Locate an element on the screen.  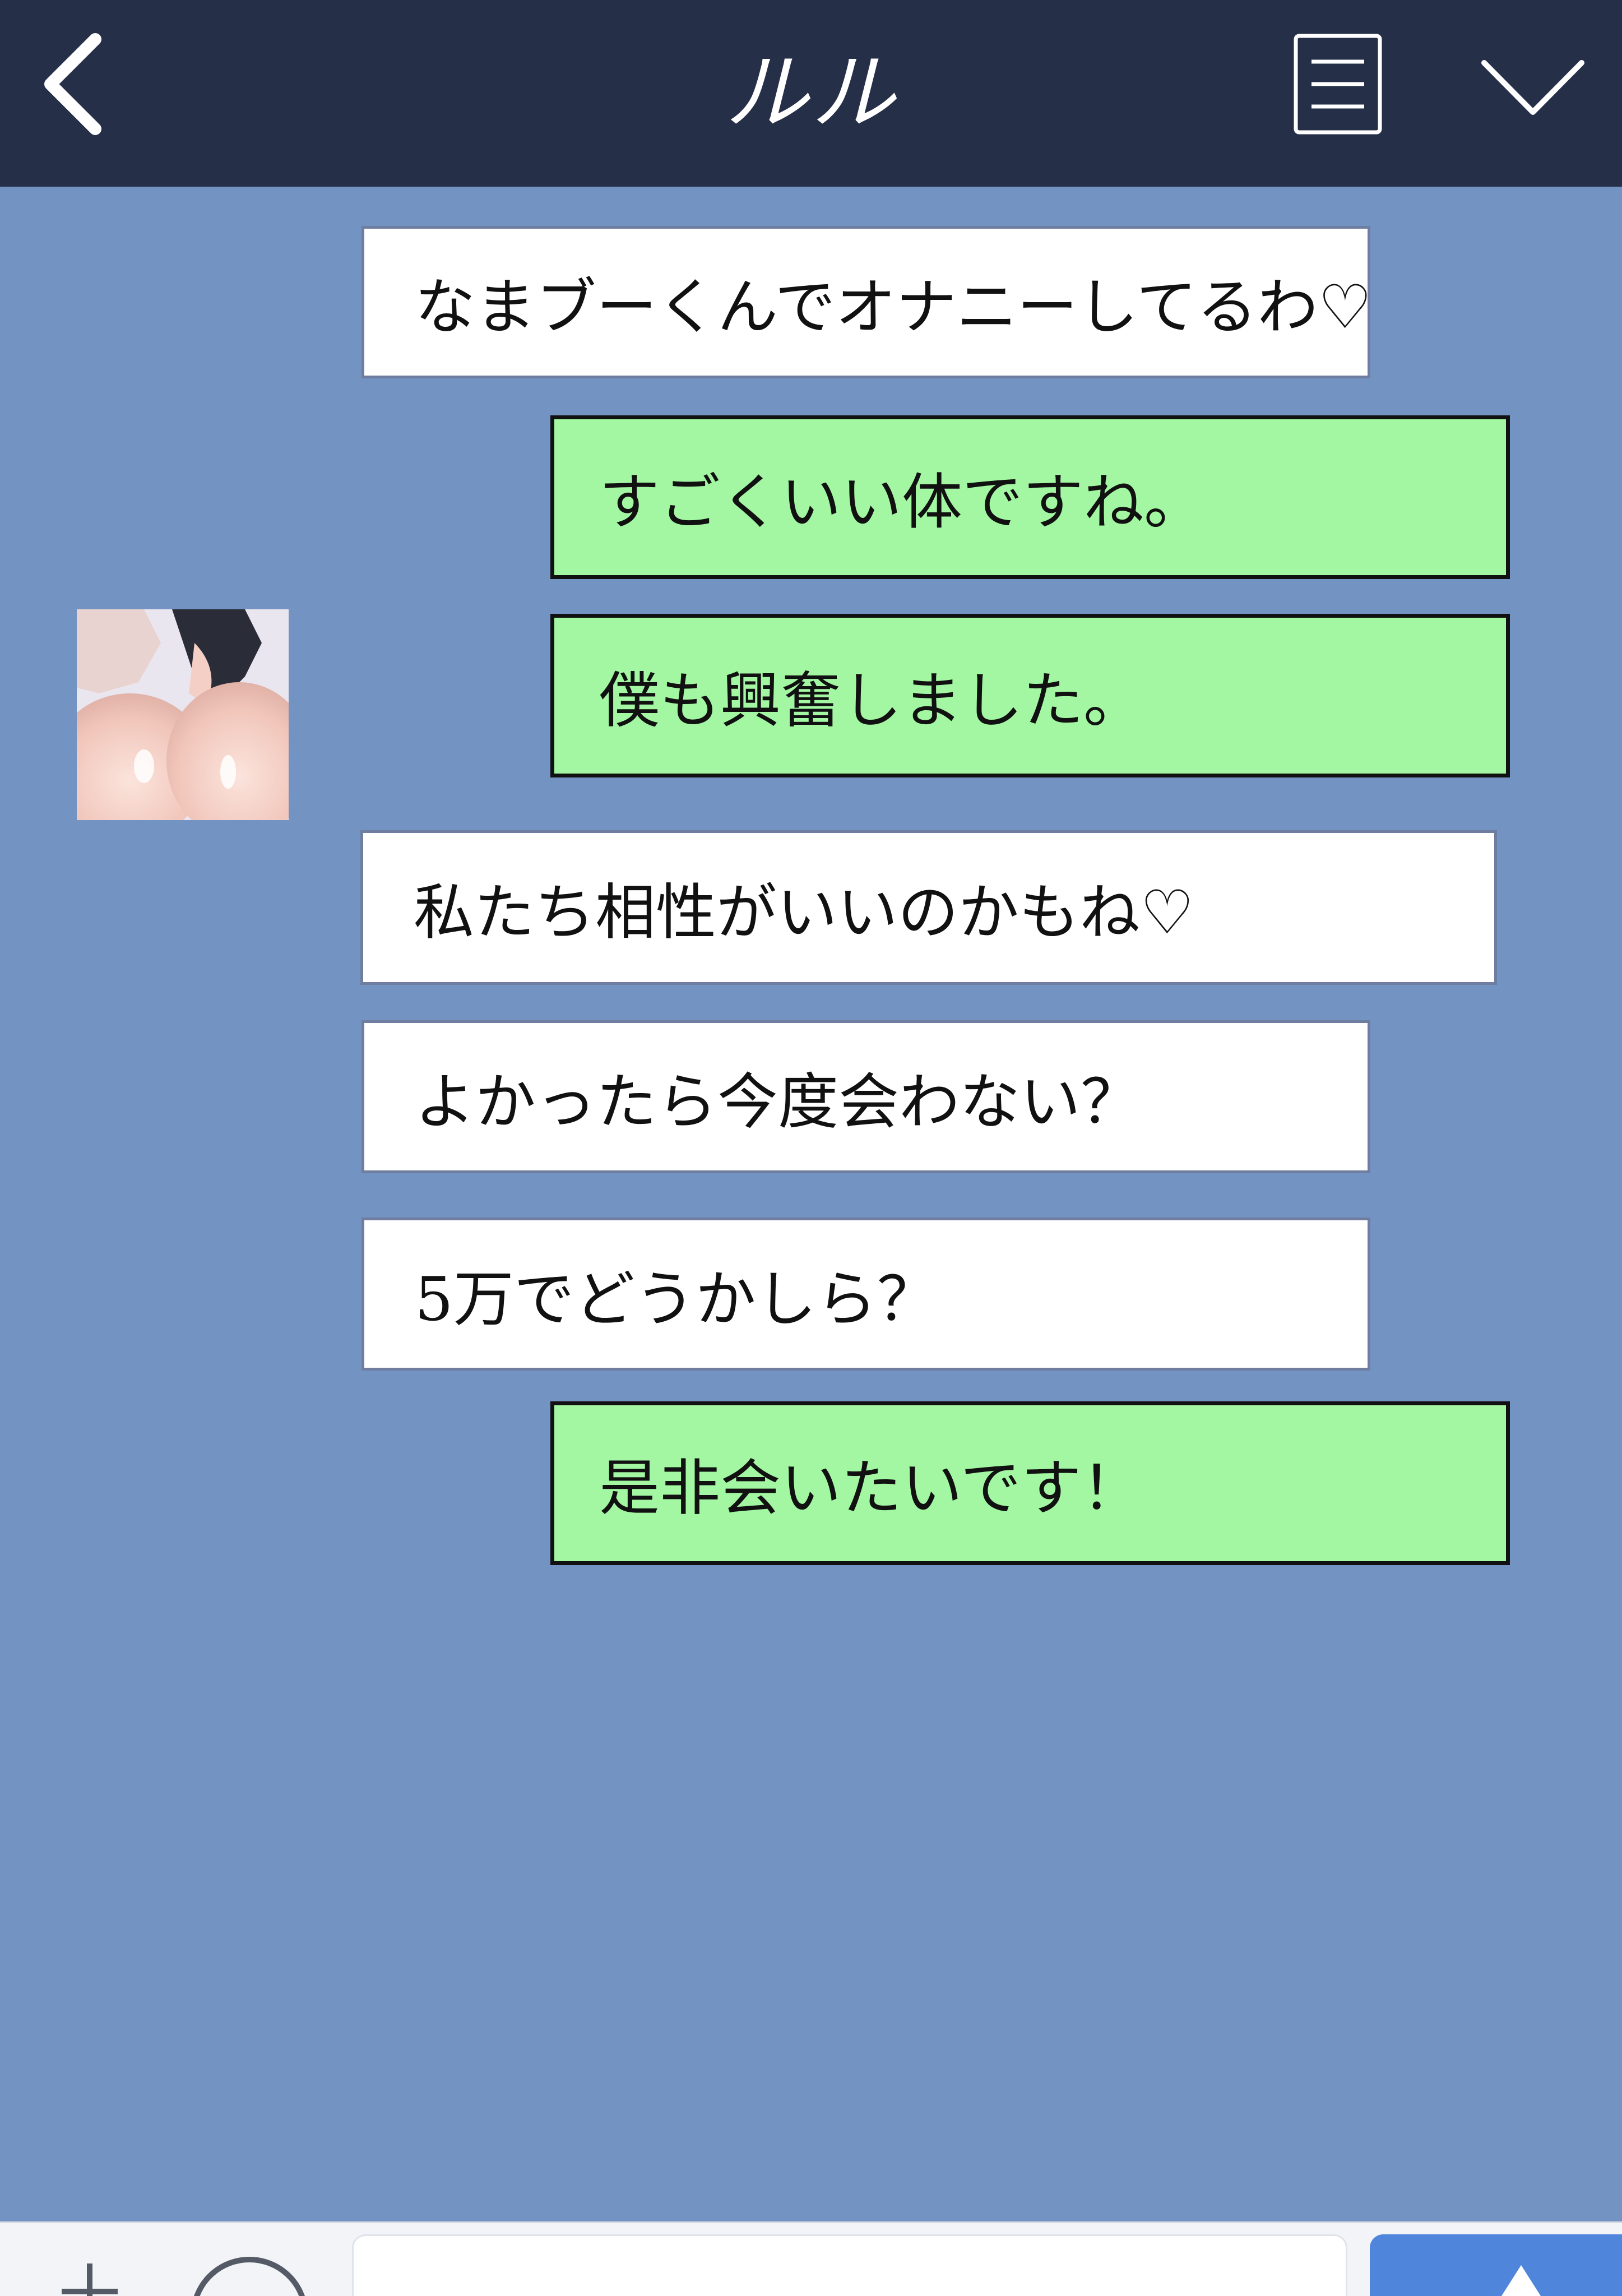
smiley-icon is located at coordinates (249, 2273).